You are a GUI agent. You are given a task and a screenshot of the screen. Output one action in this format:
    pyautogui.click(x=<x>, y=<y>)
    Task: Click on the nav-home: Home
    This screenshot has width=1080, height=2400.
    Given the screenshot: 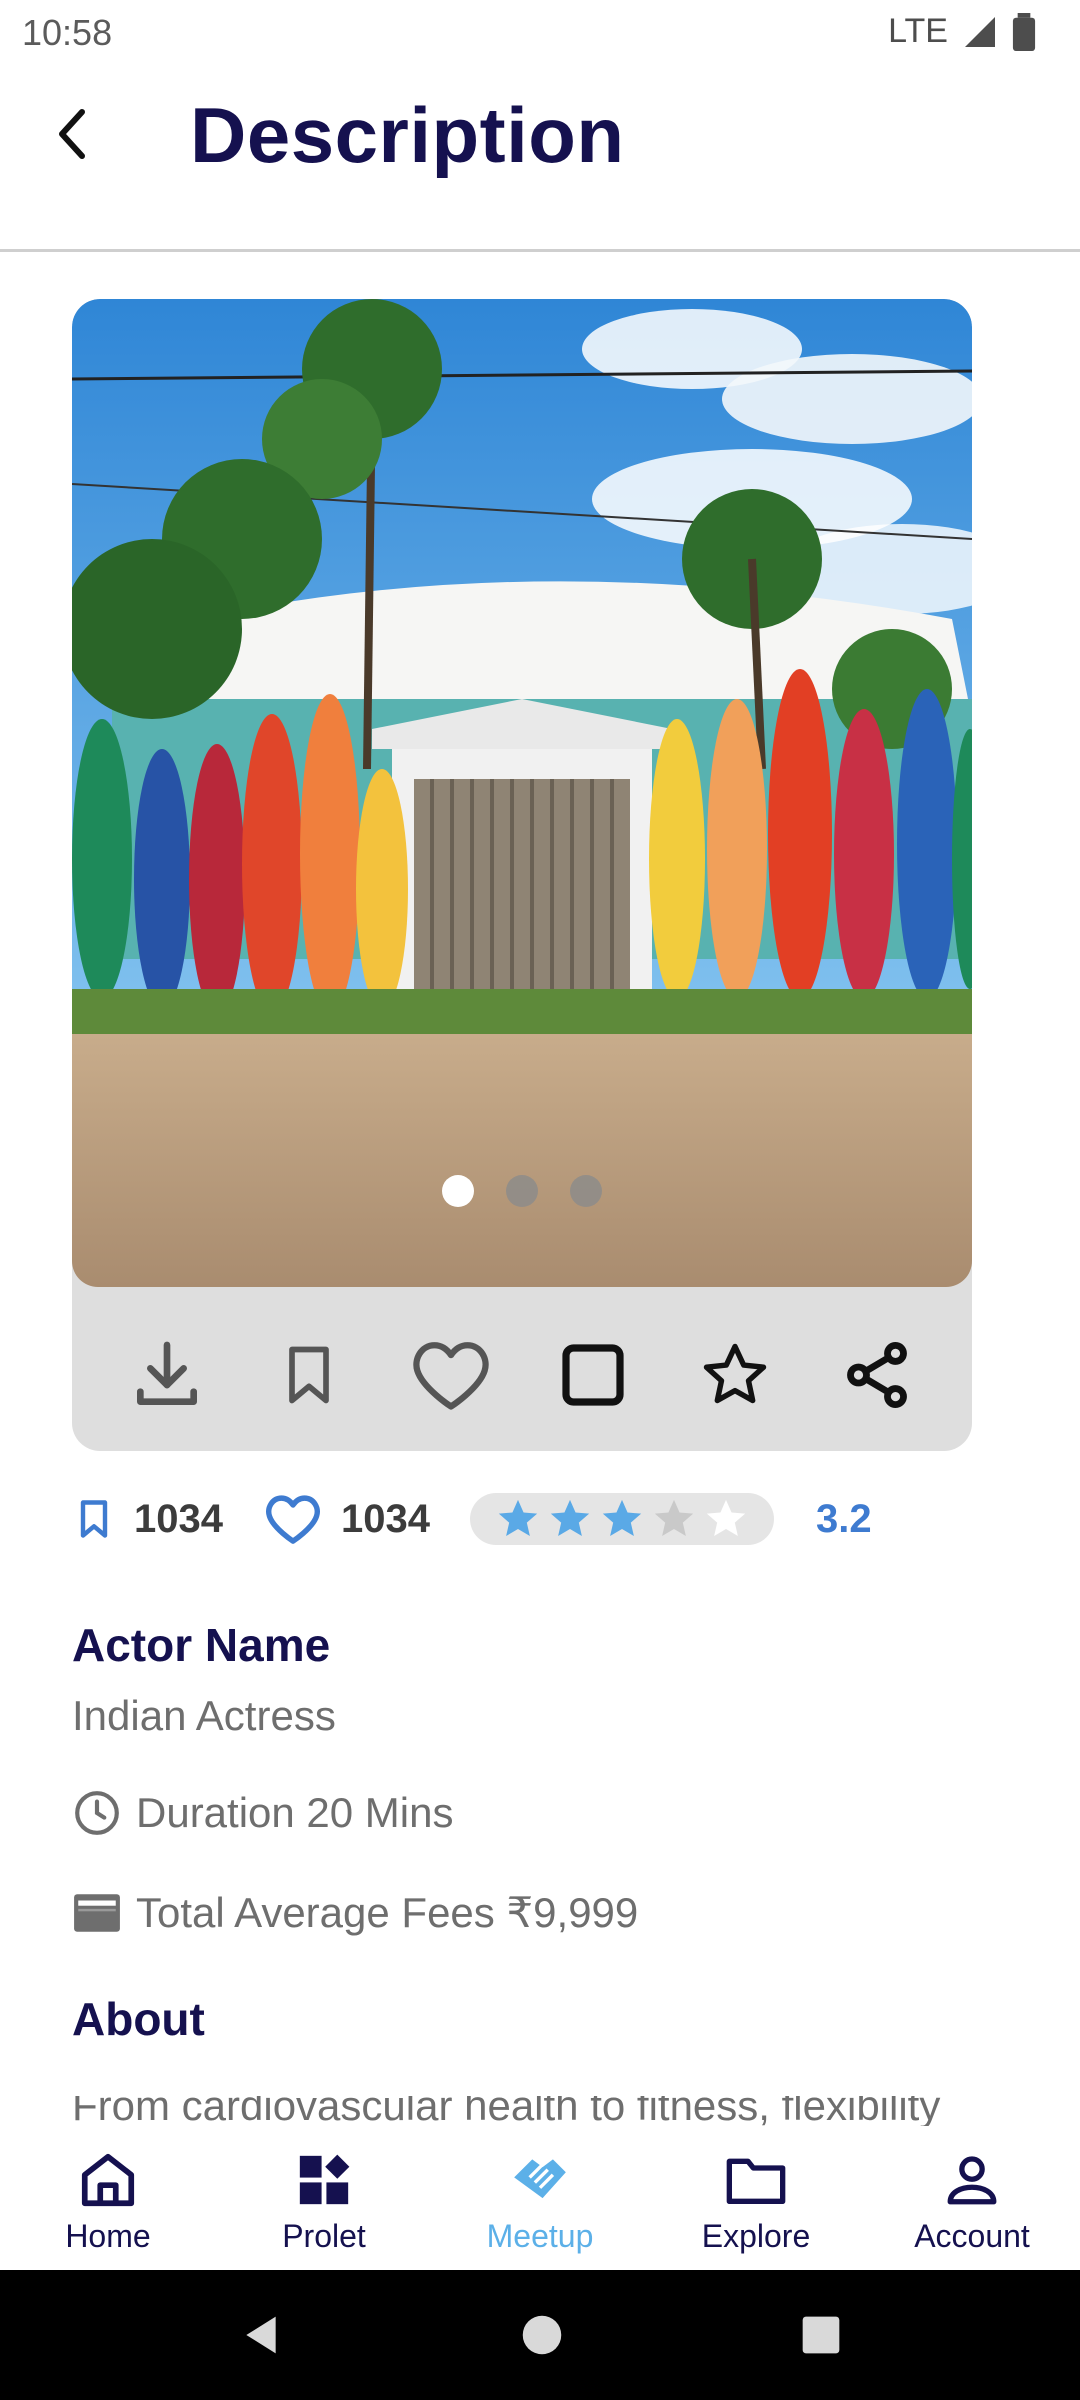 What is the action you would take?
    pyautogui.click(x=108, y=2200)
    